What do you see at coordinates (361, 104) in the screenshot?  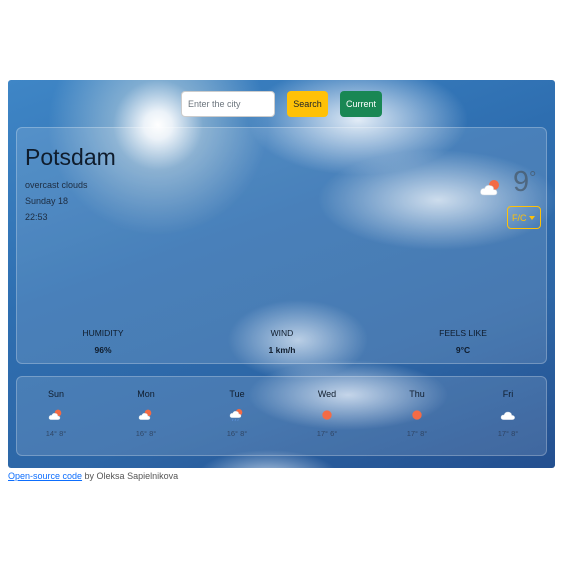 I see `current-location-button: Current` at bounding box center [361, 104].